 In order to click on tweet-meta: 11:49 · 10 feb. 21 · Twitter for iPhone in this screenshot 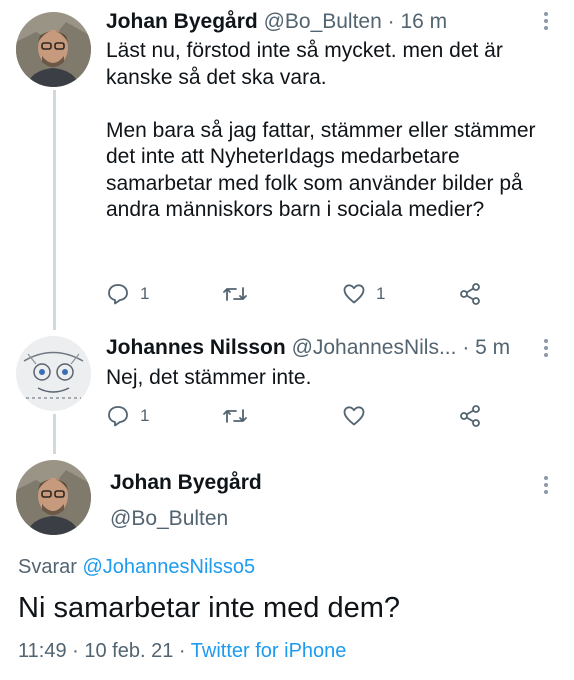, I will do `click(182, 651)`.